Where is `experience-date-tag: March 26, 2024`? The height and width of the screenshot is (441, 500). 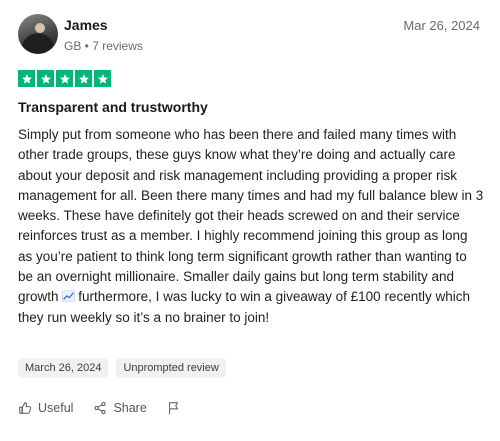
experience-date-tag: March 26, 2024 is located at coordinates (63, 368).